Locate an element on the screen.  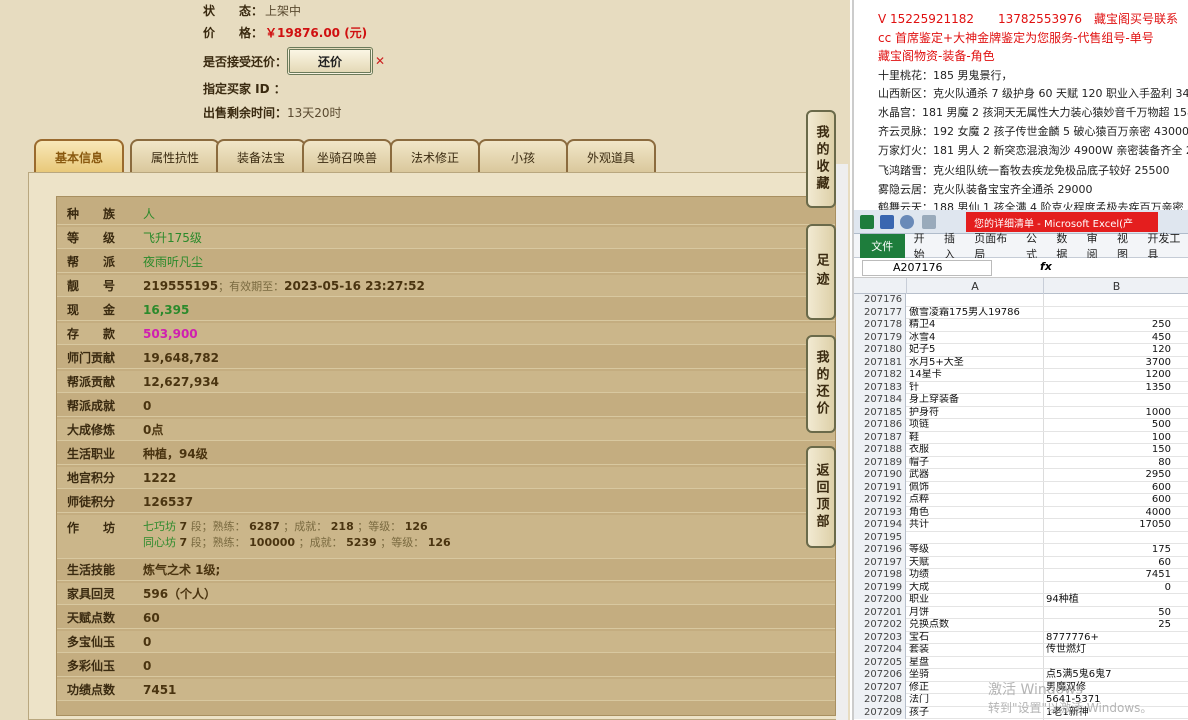
ribbon-tab: 数据 is located at coordinates (1066, 246).